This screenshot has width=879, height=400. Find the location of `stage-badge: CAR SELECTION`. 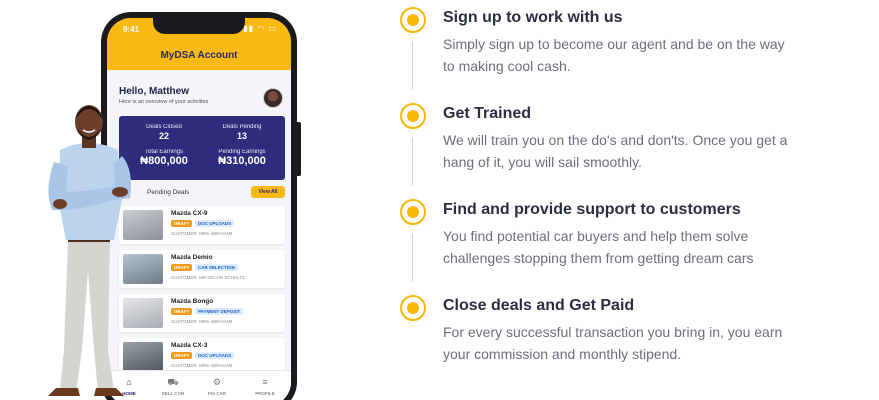

stage-badge: CAR SELECTION is located at coordinates (216, 267).